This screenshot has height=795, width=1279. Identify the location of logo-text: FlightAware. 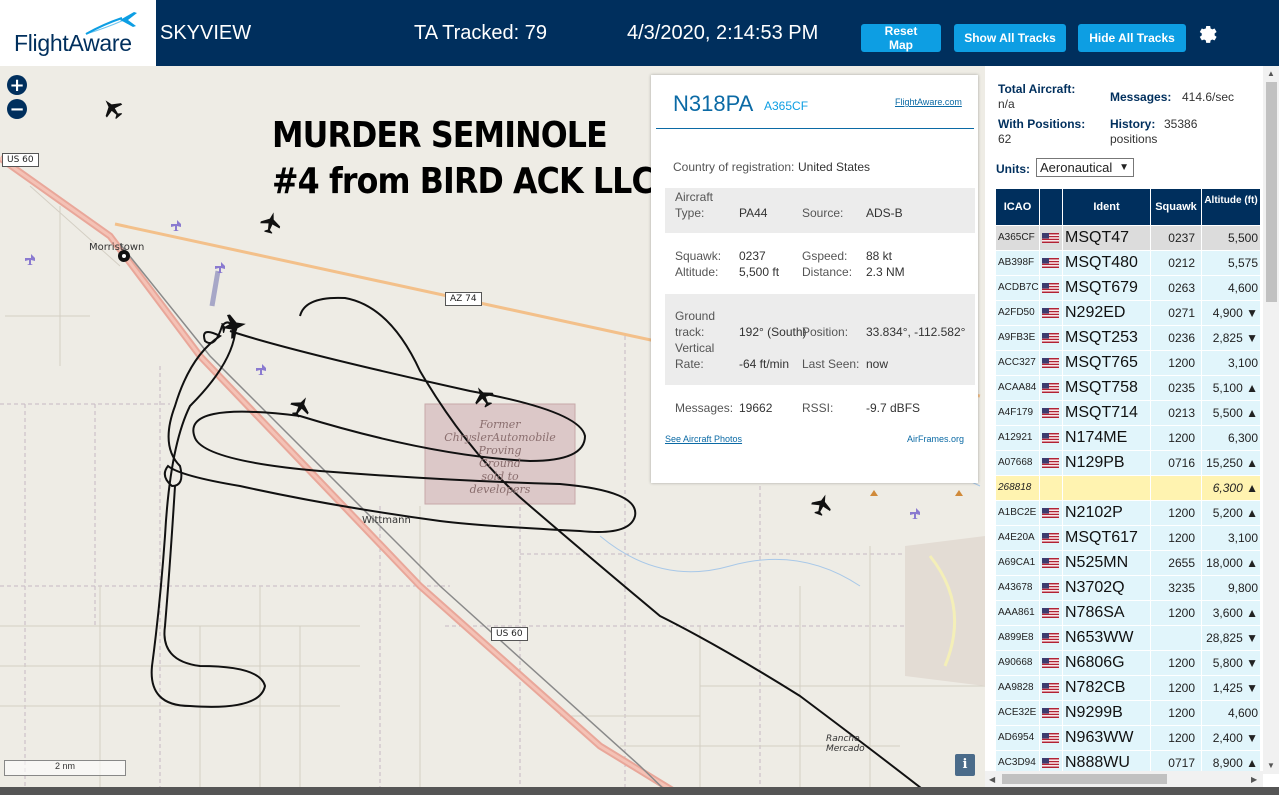
(73, 43).